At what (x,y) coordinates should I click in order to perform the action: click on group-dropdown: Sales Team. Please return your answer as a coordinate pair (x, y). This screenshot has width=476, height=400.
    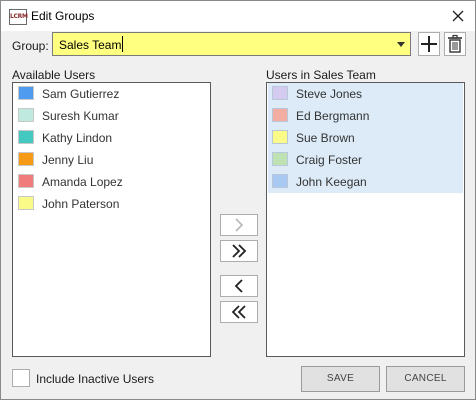
    Looking at the image, I should click on (231, 44).